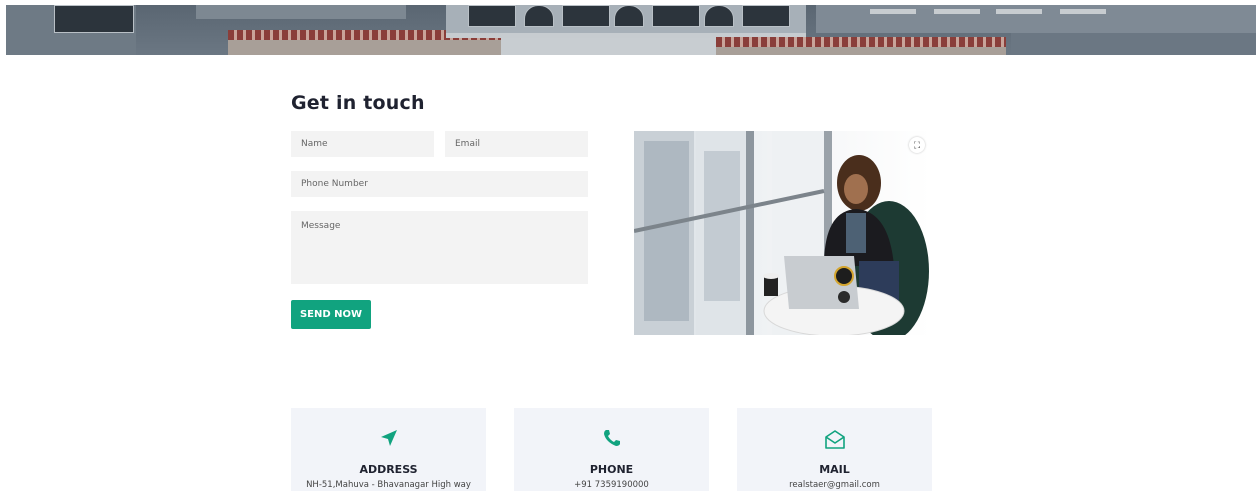 Image resolution: width=1256 pixels, height=491 pixels. What do you see at coordinates (439, 247) in the screenshot?
I see `message-field` at bounding box center [439, 247].